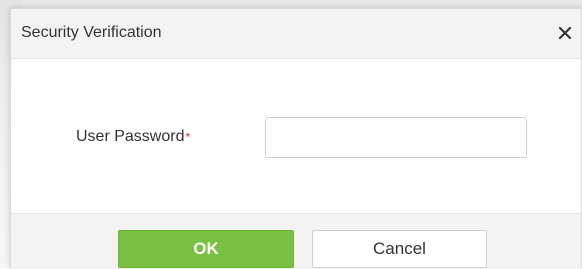 The height and width of the screenshot is (269, 582). I want to click on cancel-button: Cancel, so click(399, 249).